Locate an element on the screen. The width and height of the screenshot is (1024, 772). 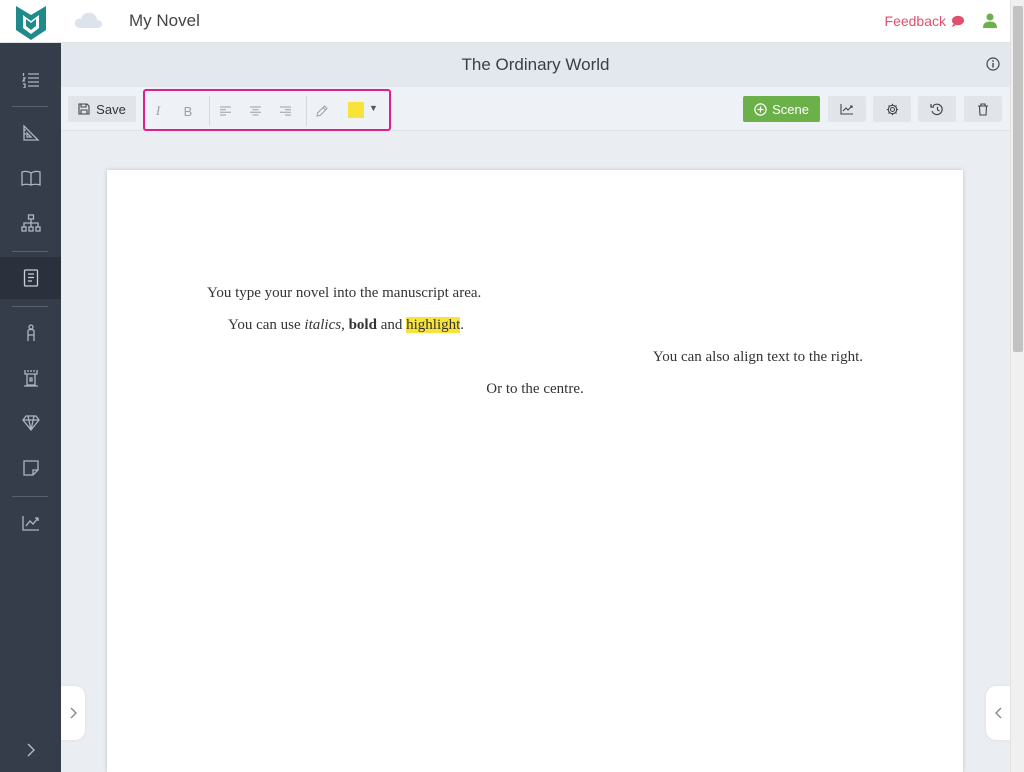
sidebar-item-items is located at coordinates (30, 423).